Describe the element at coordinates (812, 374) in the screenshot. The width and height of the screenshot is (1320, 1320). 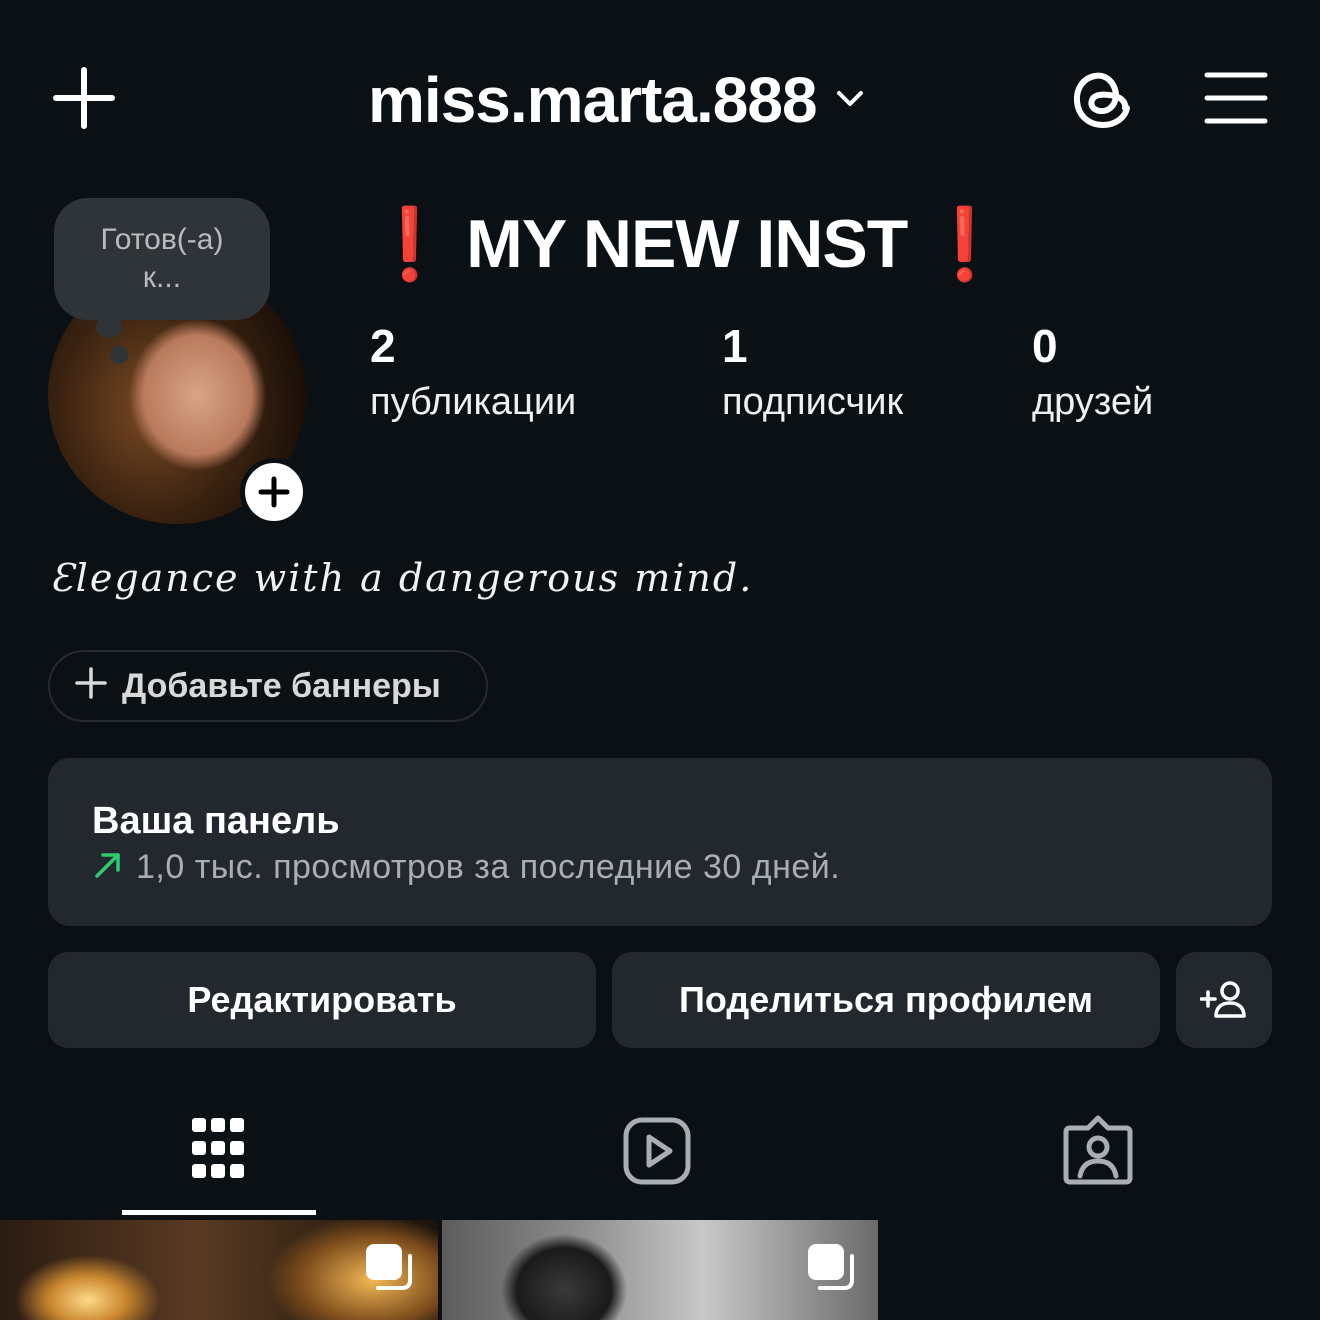
I see `stat-followers: 1 подписчик` at that location.